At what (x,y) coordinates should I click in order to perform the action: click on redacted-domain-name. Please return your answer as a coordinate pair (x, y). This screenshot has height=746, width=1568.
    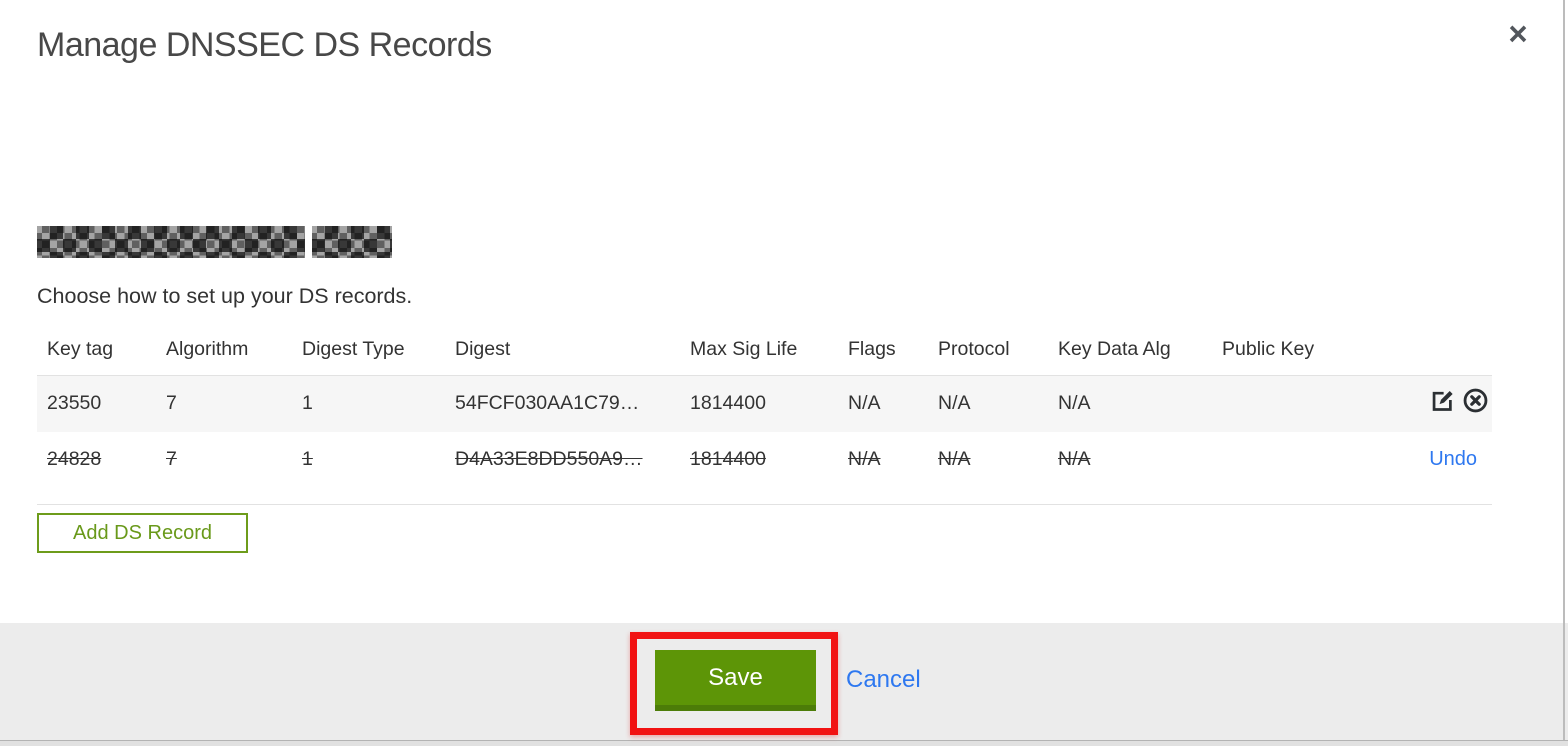
    Looking at the image, I should click on (214, 242).